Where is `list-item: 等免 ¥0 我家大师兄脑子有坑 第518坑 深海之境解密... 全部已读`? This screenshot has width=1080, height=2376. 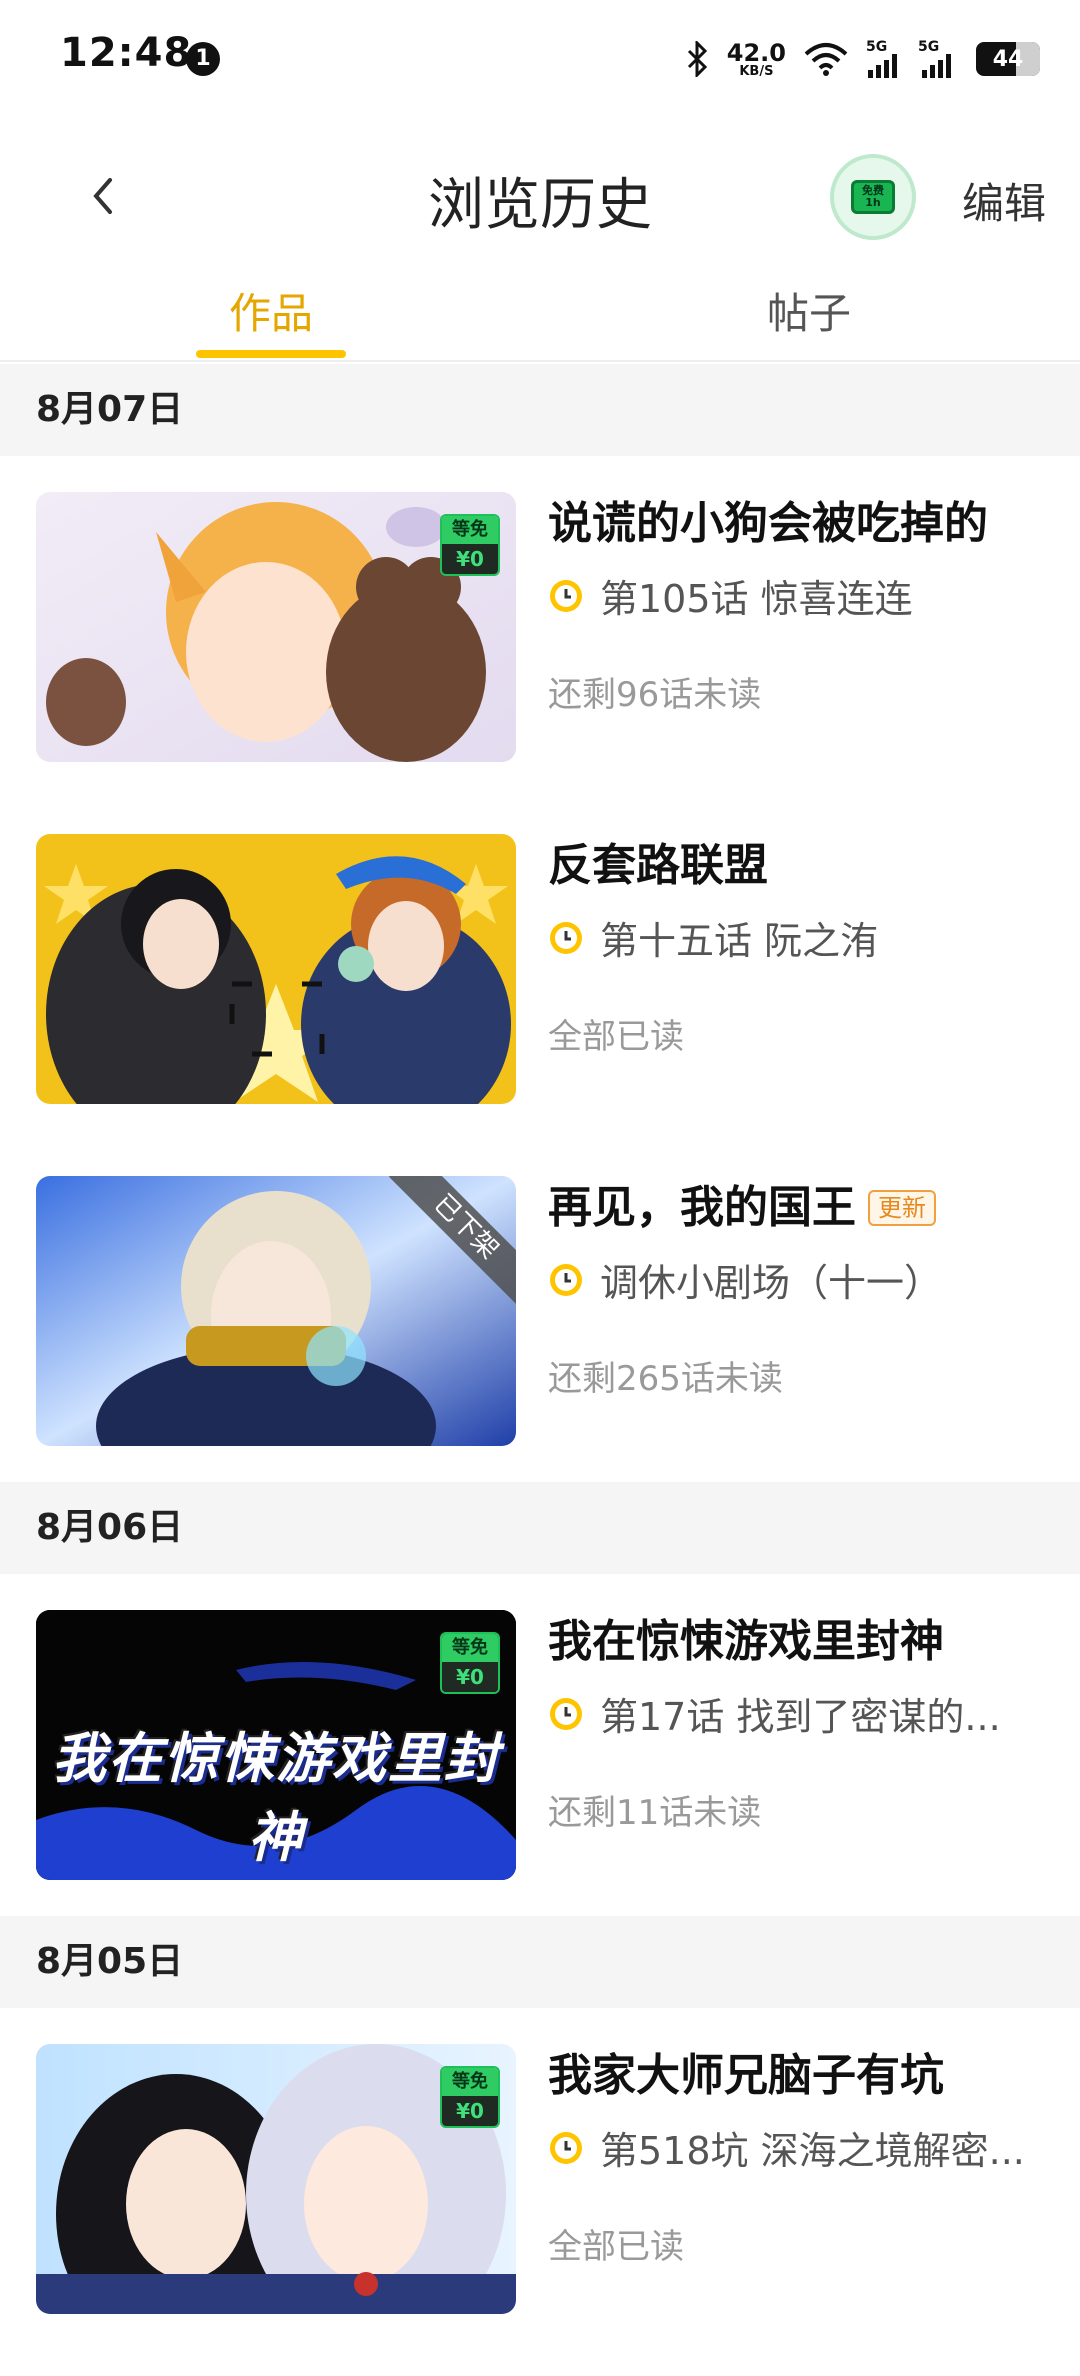 list-item: 等免 ¥0 我家大师兄脑子有坑 第518坑 深海之境解密... 全部已读 is located at coordinates (540, 2179).